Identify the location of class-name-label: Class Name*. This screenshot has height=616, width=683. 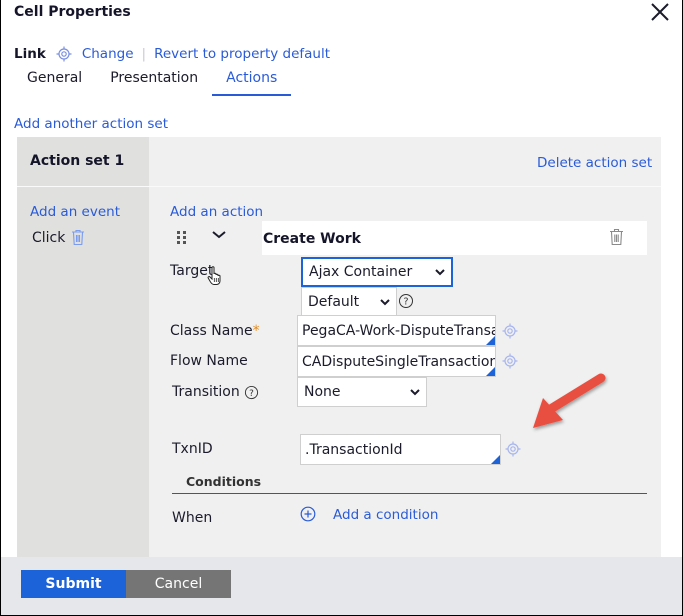
(215, 331).